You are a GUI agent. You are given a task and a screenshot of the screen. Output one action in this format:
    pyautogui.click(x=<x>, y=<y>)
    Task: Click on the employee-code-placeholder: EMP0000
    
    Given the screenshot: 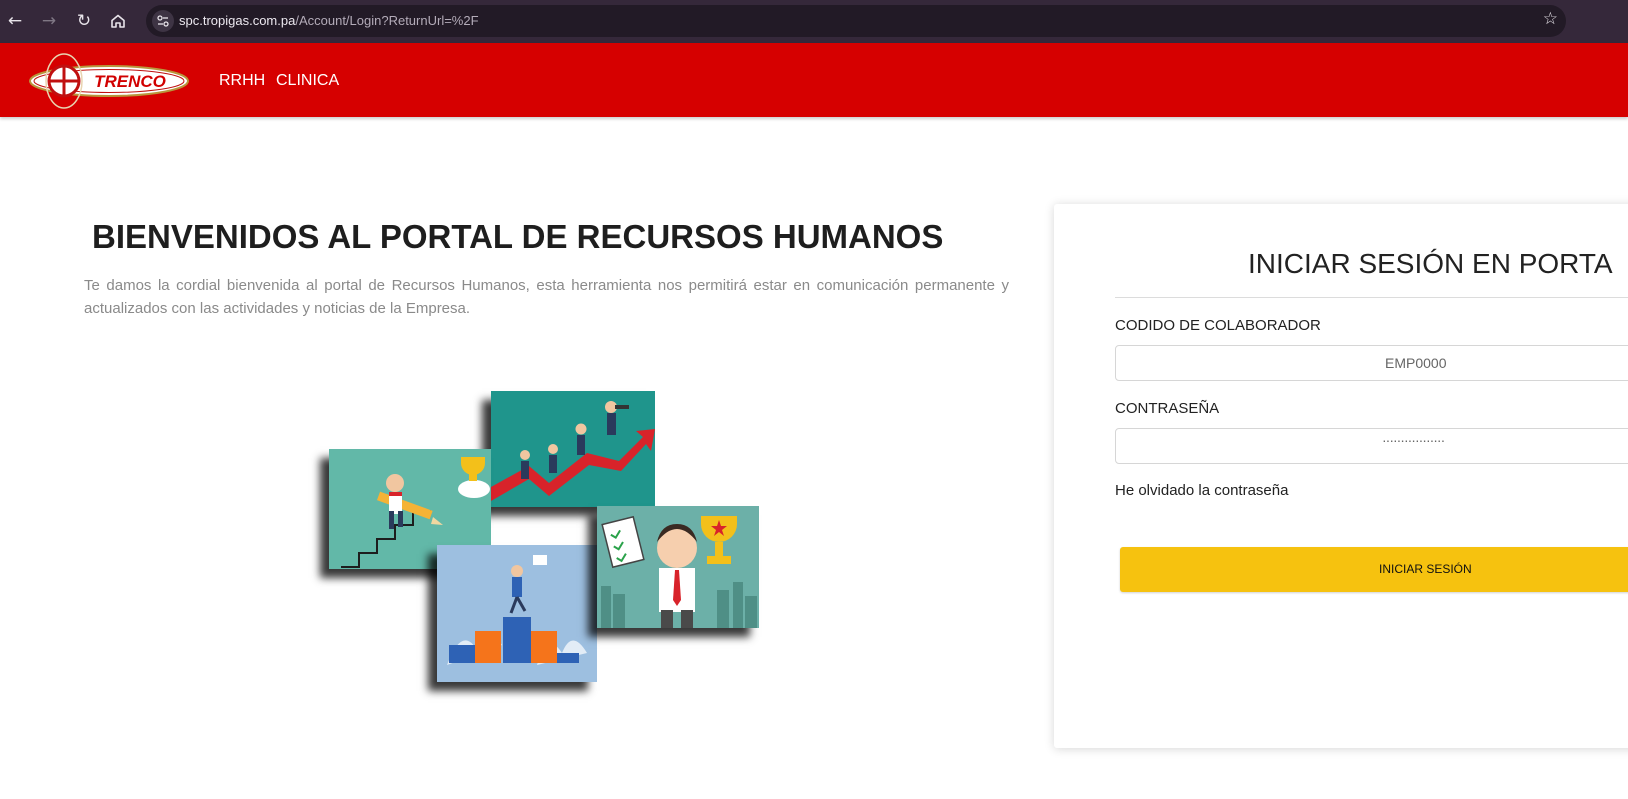 What is the action you would take?
    pyautogui.click(x=1416, y=363)
    